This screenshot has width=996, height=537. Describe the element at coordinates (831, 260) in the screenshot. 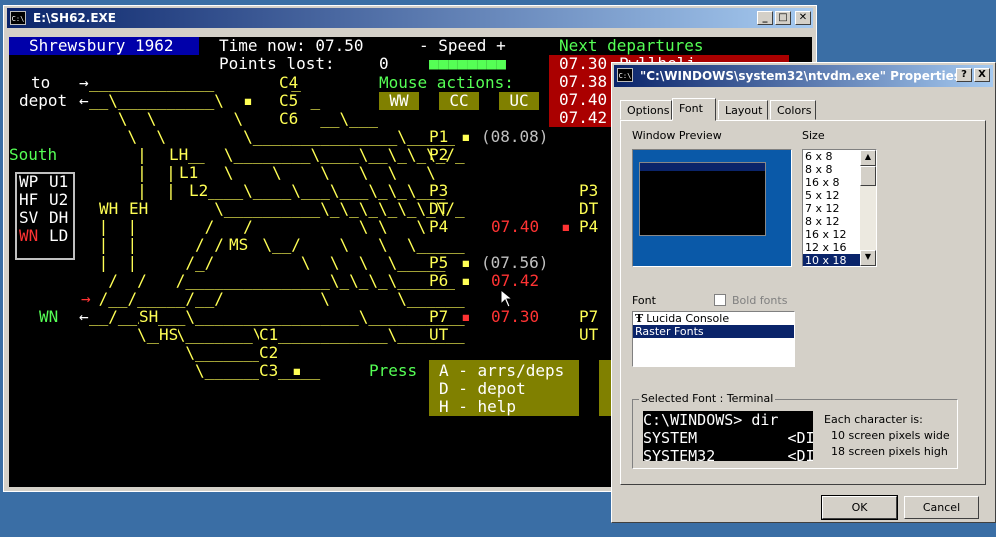

I see `size-option-selected: 10 x 18` at that location.